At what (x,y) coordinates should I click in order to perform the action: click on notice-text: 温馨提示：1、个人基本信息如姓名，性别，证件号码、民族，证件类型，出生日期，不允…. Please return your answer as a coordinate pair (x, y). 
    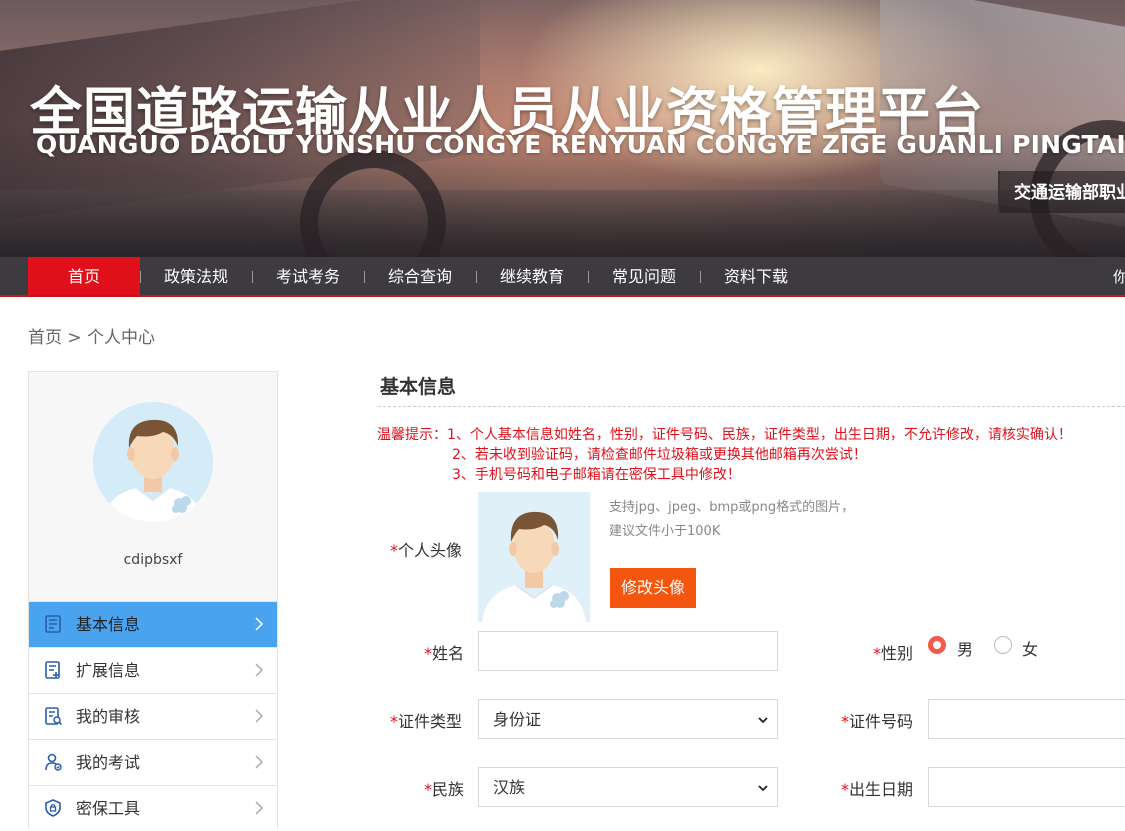
    Looking at the image, I should click on (724, 455).